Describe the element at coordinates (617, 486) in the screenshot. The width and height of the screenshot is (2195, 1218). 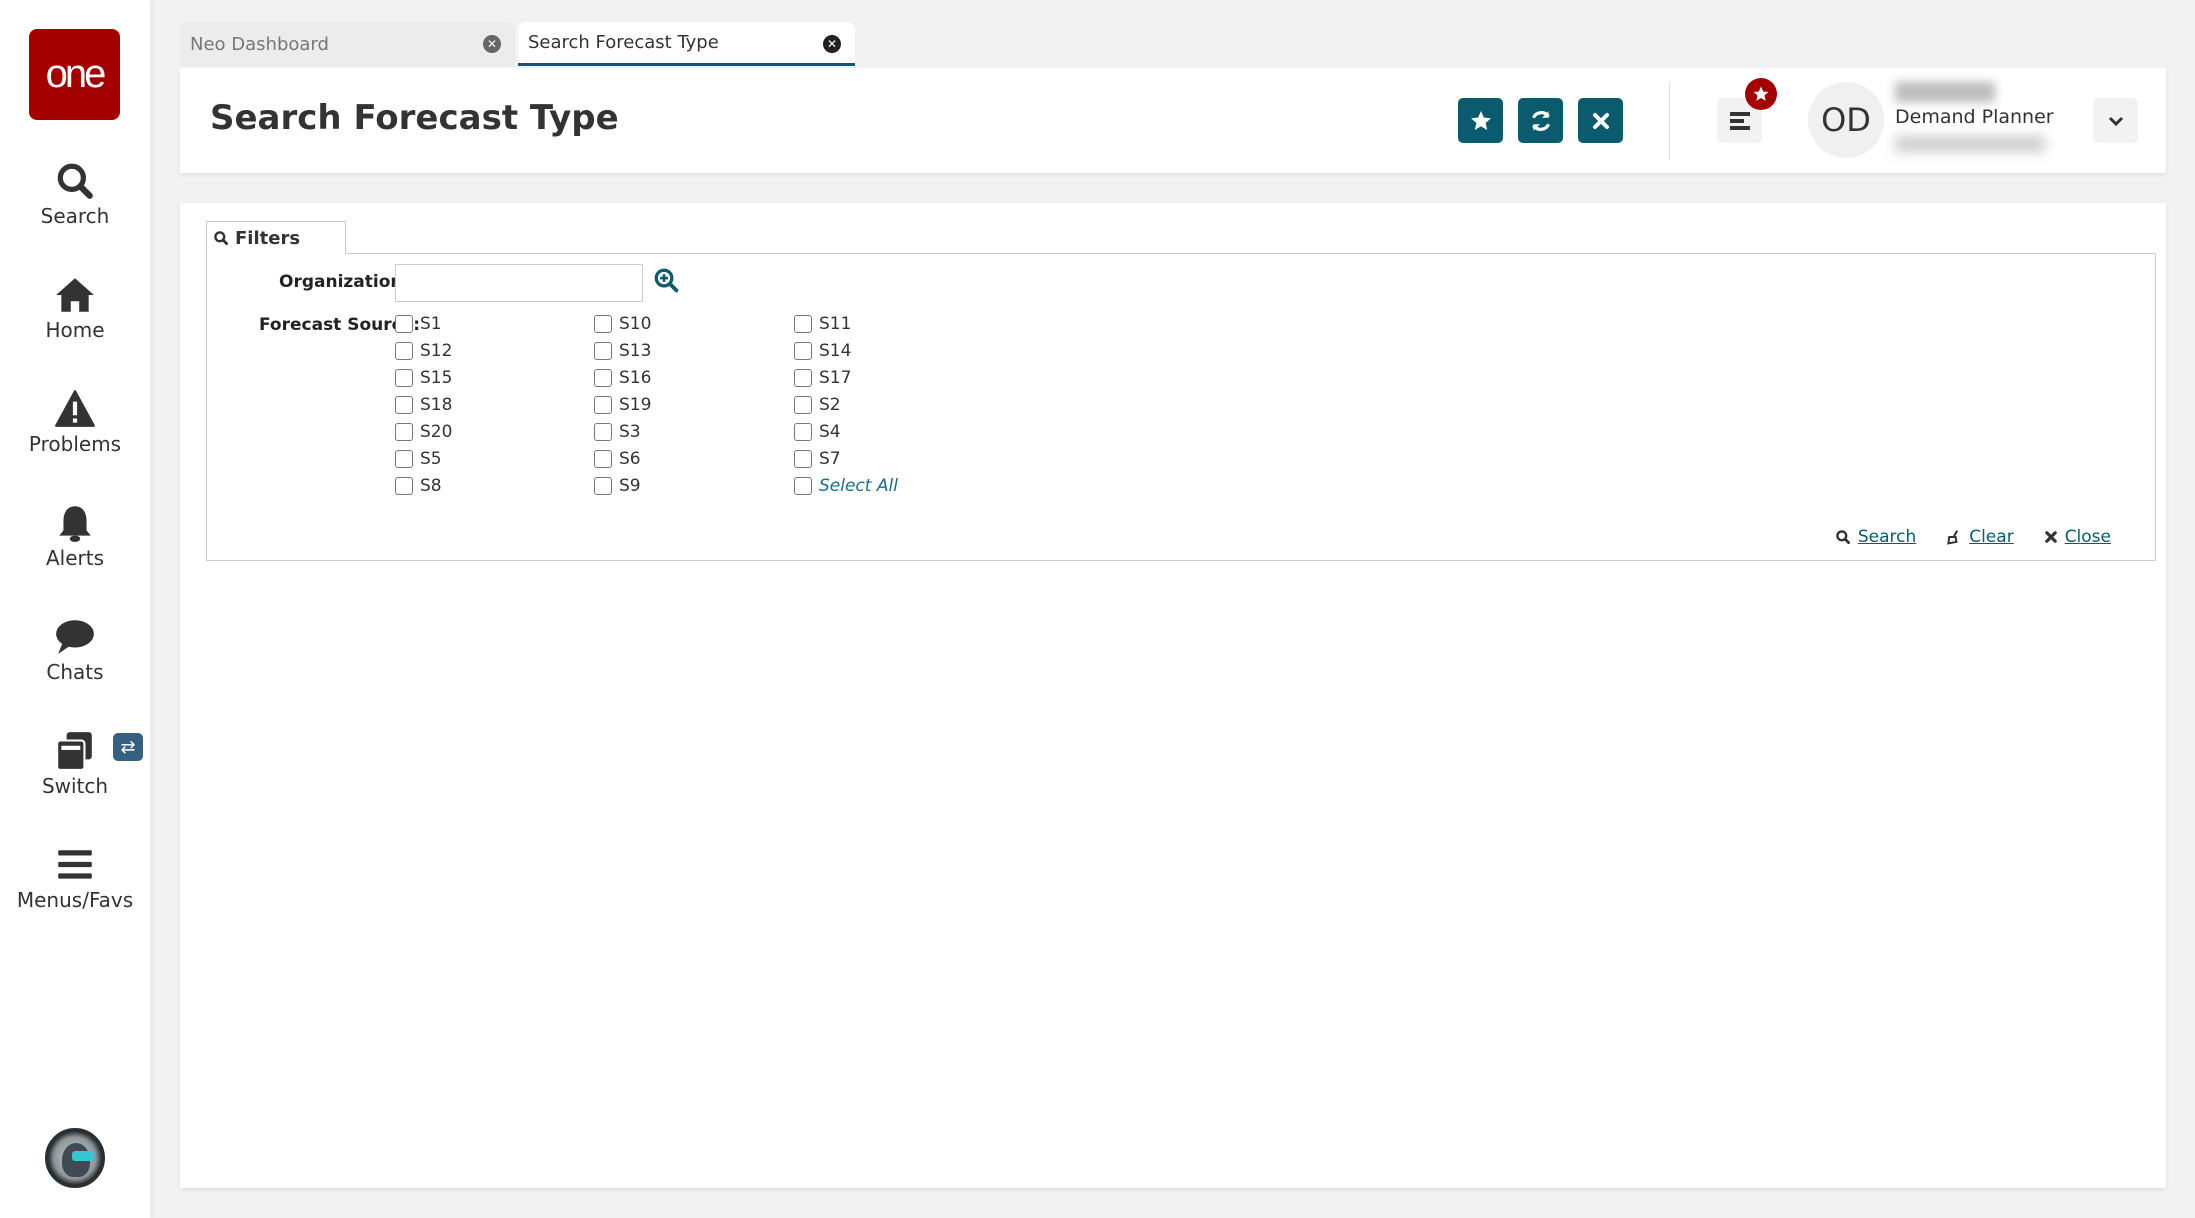
I see `forecast-source-checkbox: S9` at that location.